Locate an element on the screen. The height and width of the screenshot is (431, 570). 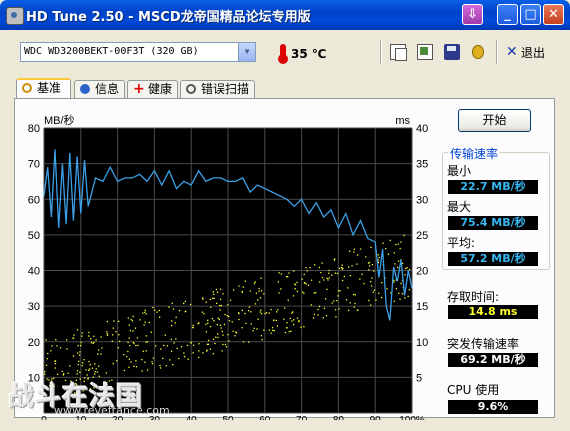
maximize-button: □ is located at coordinates (530, 14).